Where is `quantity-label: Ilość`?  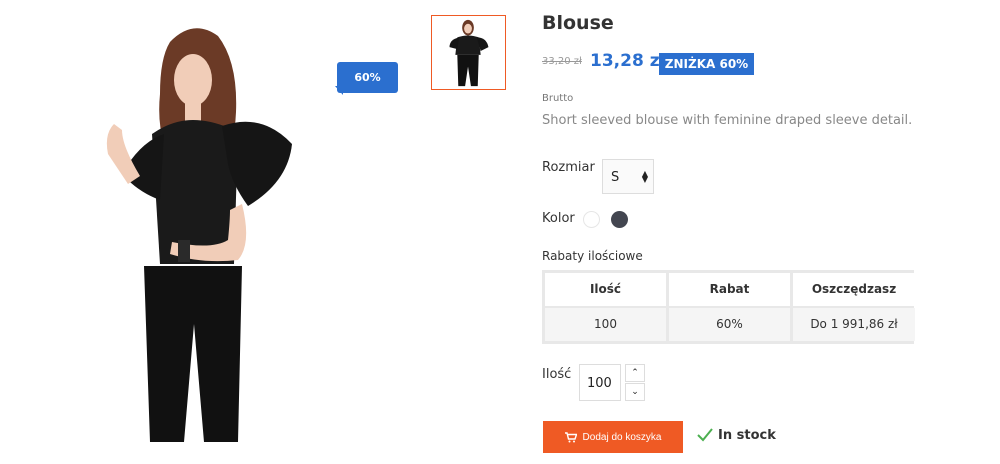 quantity-label: Ilość is located at coordinates (557, 374).